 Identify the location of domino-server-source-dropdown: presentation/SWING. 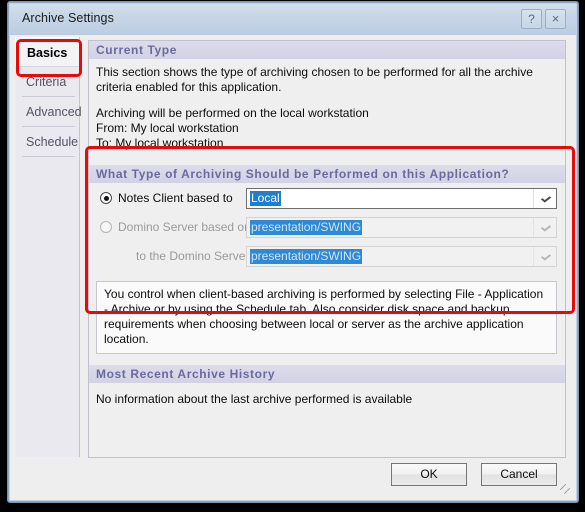
(401, 227).